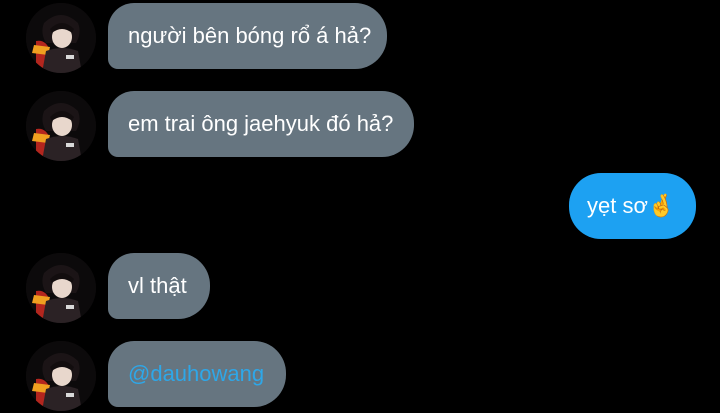 The image size is (720, 413). I want to click on message-bubble-incoming: vl thật, so click(159, 286).